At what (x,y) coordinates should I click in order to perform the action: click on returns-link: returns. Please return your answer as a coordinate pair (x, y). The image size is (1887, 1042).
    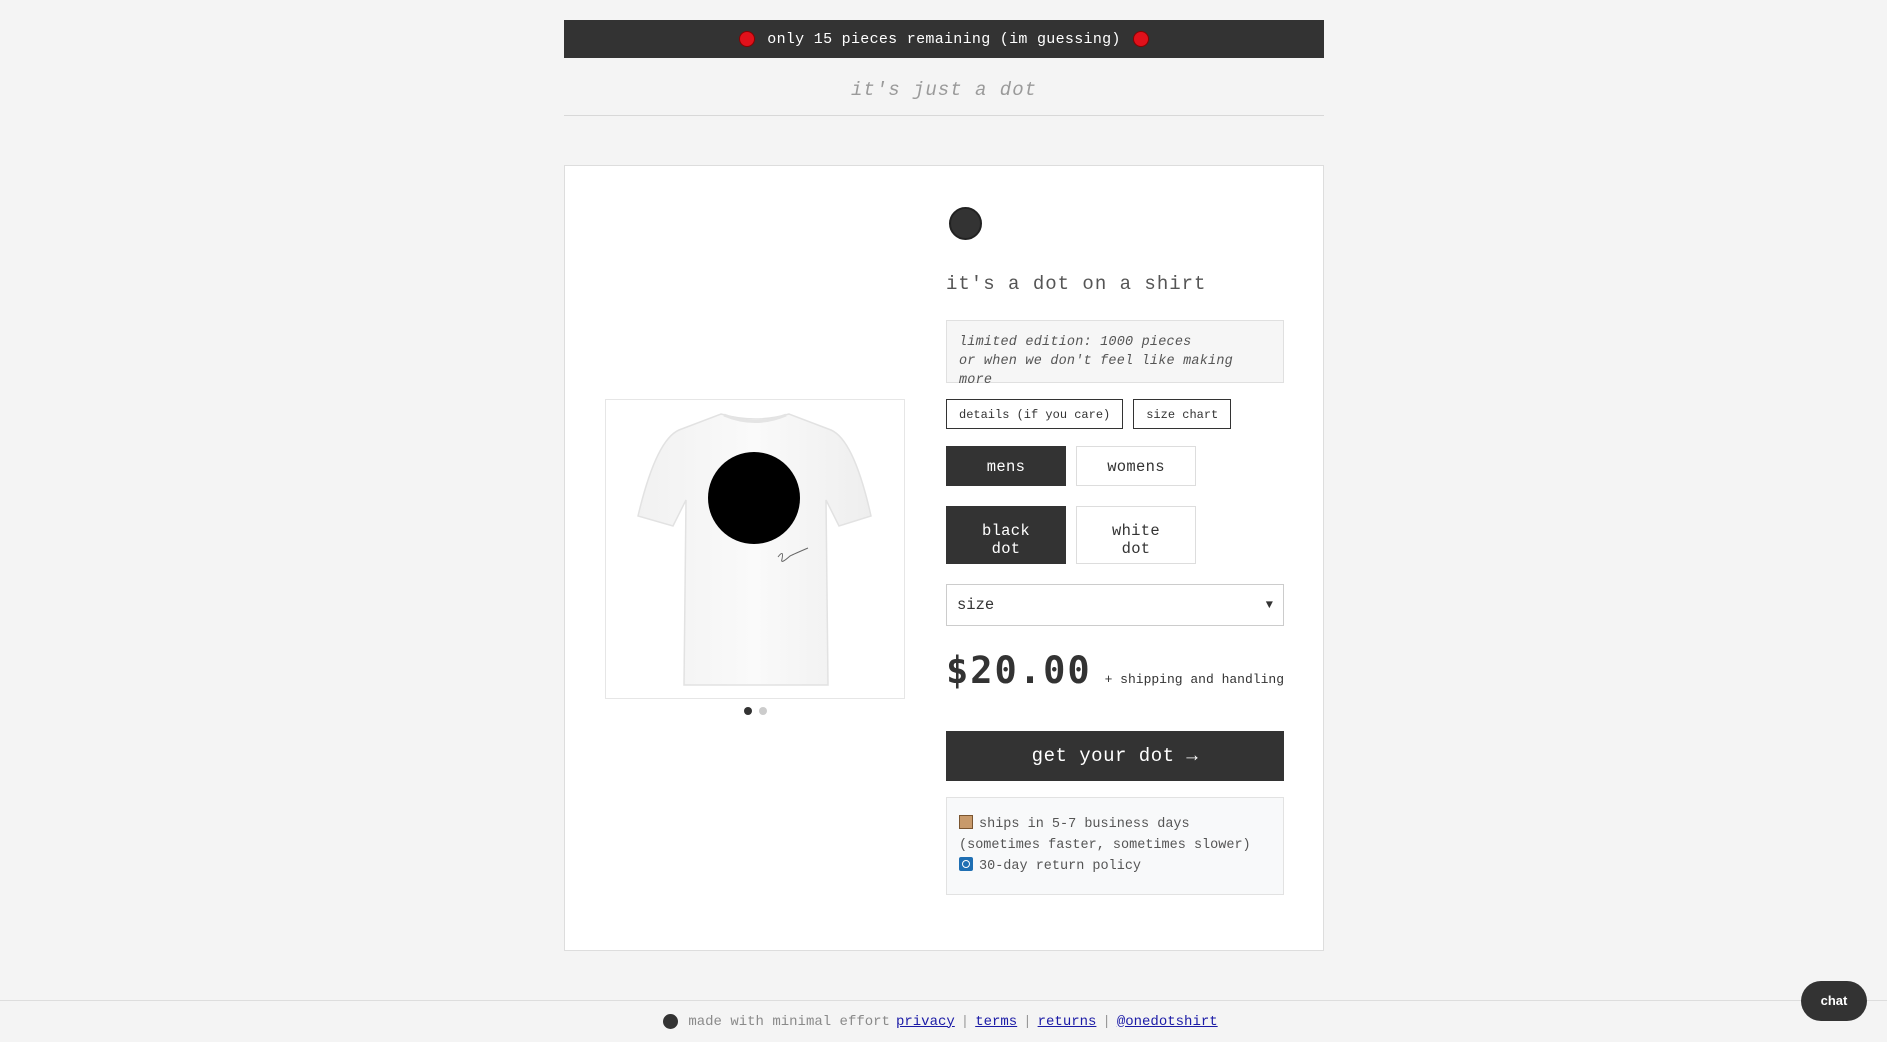
    Looking at the image, I should click on (1067, 1022).